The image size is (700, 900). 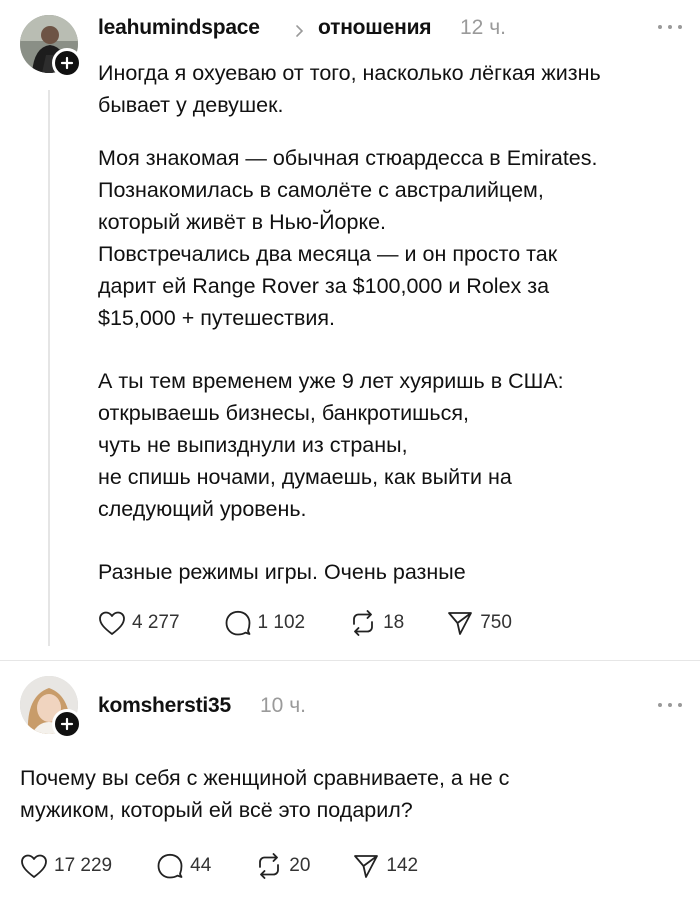 What do you see at coordinates (164, 706) in the screenshot?
I see `reply-username: komshersti35` at bounding box center [164, 706].